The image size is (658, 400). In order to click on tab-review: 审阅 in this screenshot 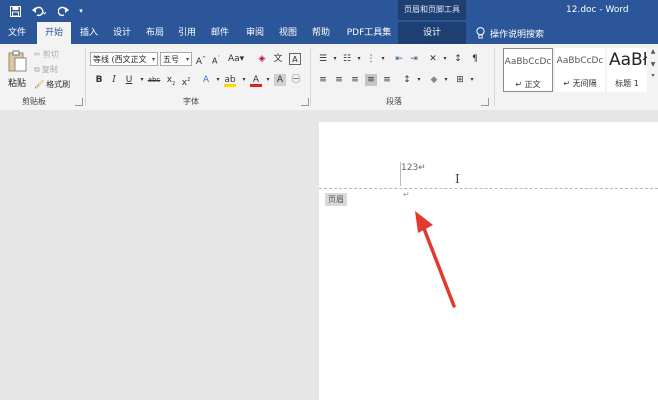, I will do `click(255, 33)`.